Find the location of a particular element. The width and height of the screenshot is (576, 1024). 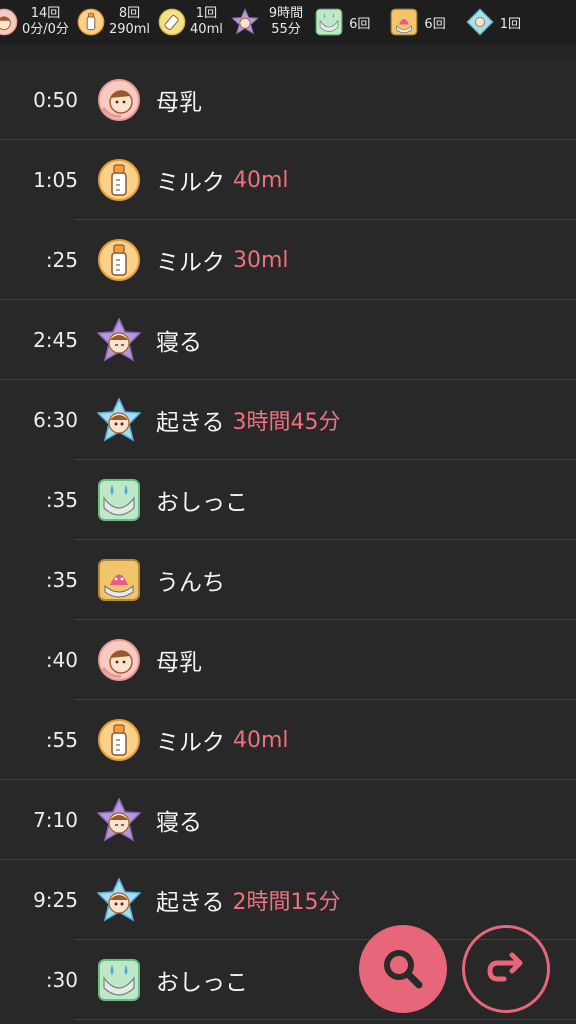

list-item: :35 おしっこ is located at coordinates (288, 500).